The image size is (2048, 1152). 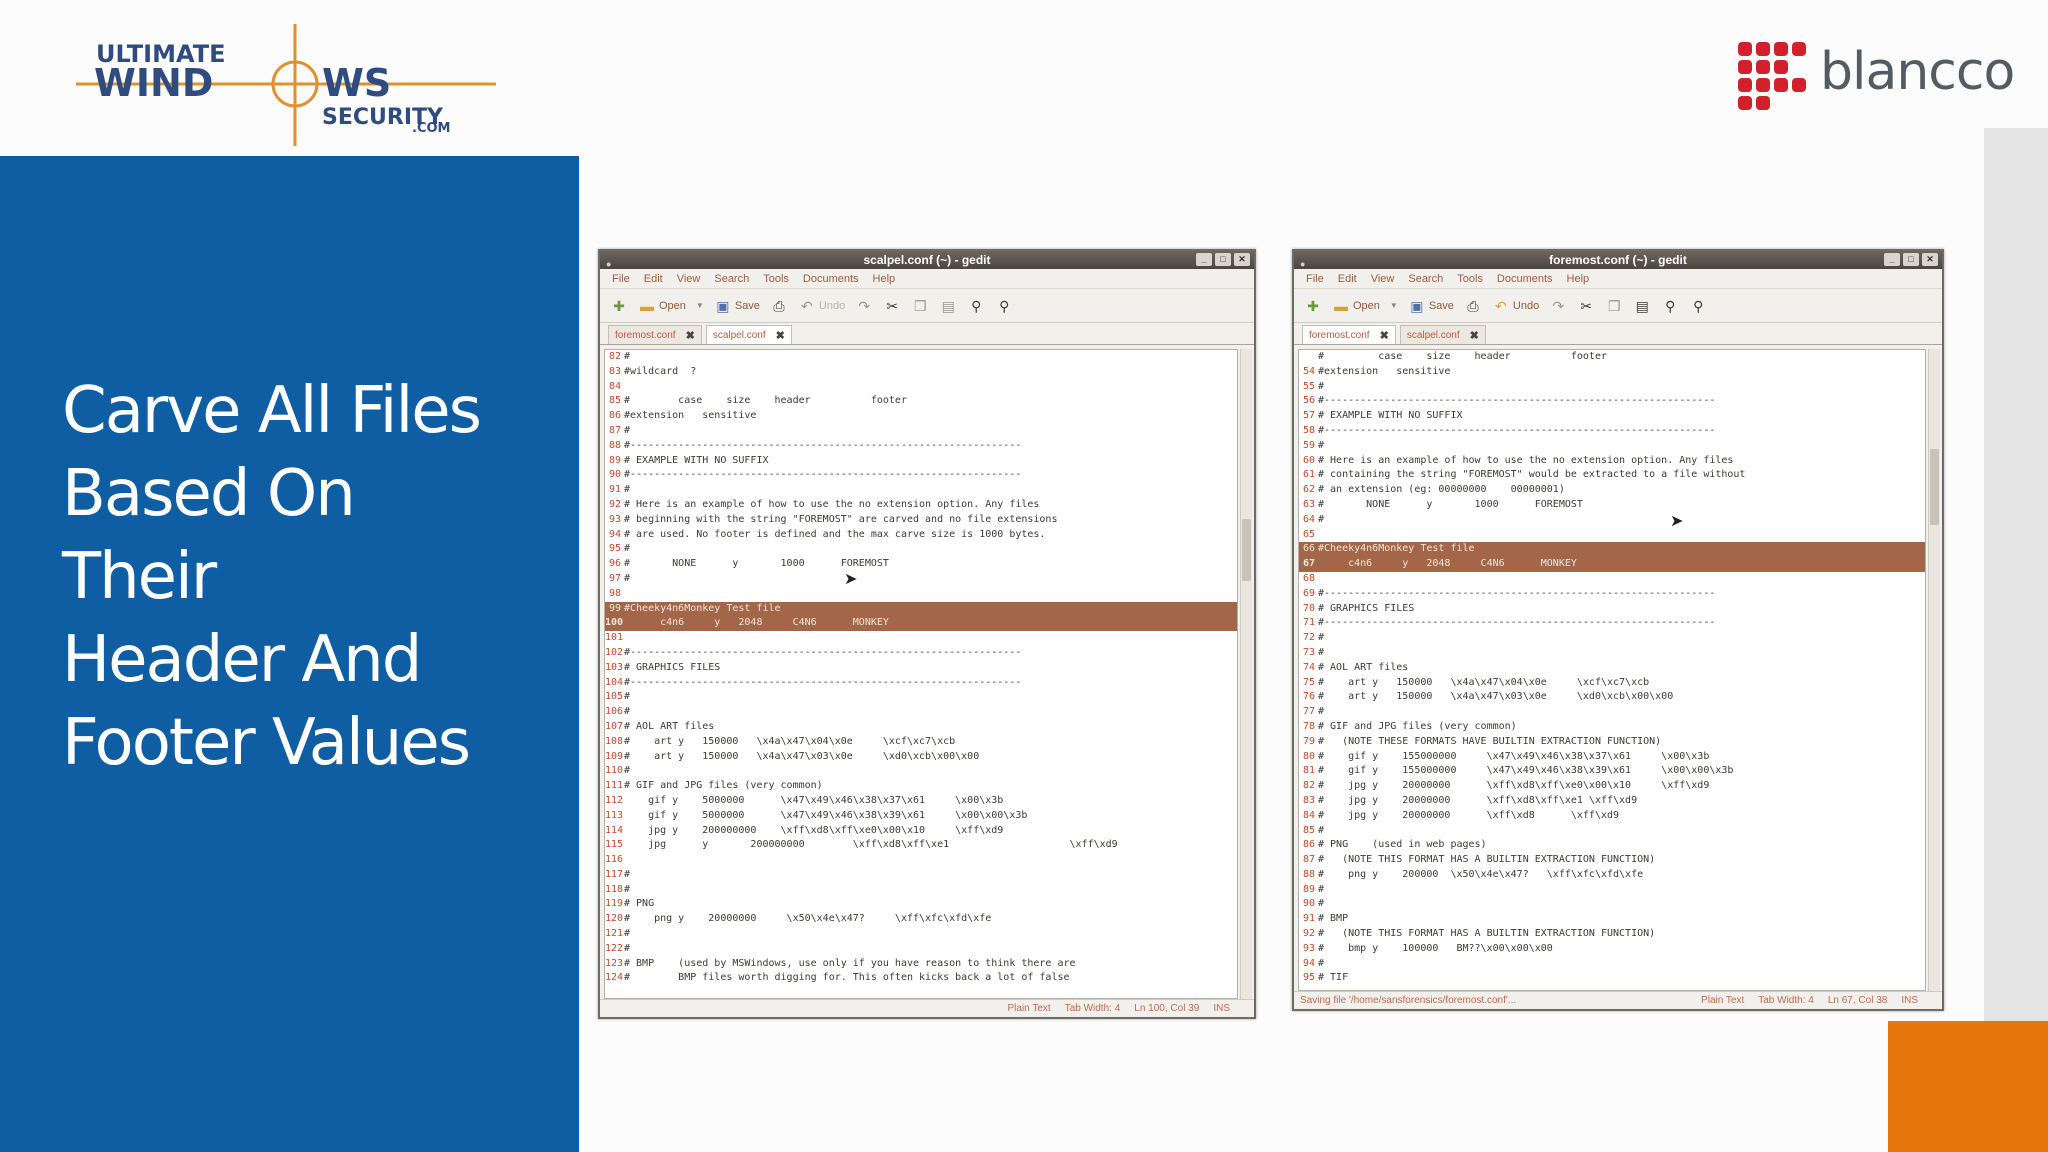 What do you see at coordinates (1892, 259) in the screenshot?
I see `minimize-button: _` at bounding box center [1892, 259].